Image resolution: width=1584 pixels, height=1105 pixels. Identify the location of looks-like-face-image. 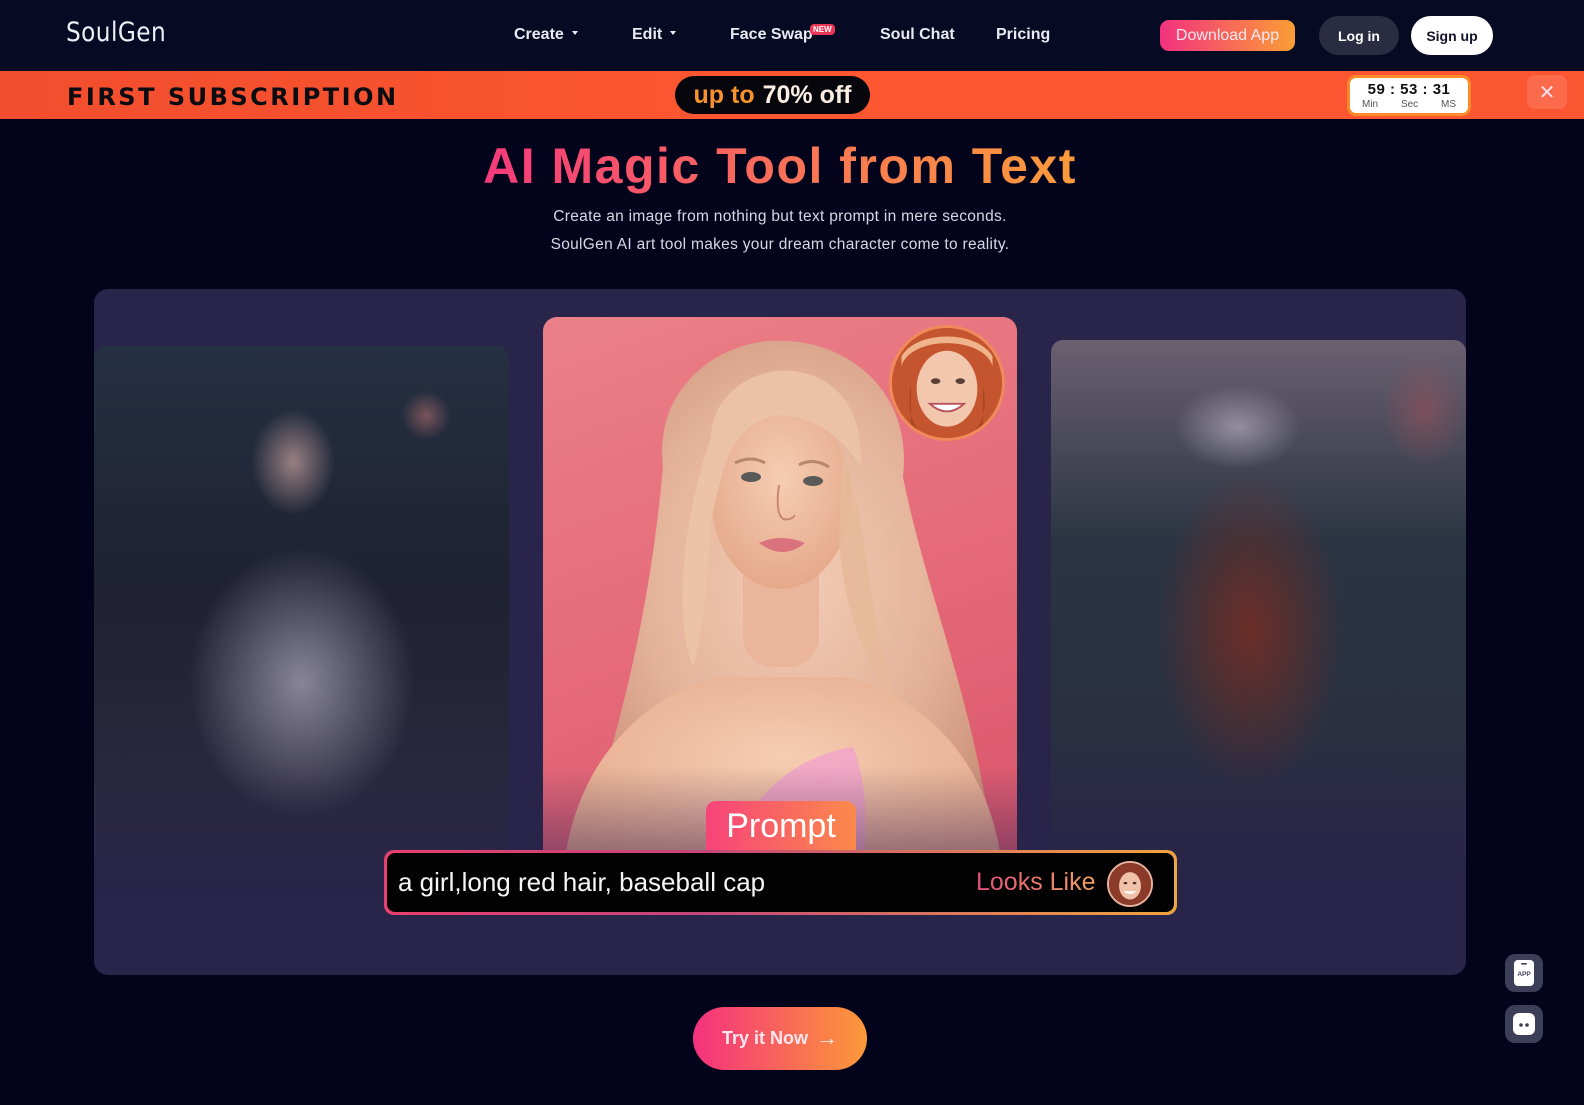
(1130, 884).